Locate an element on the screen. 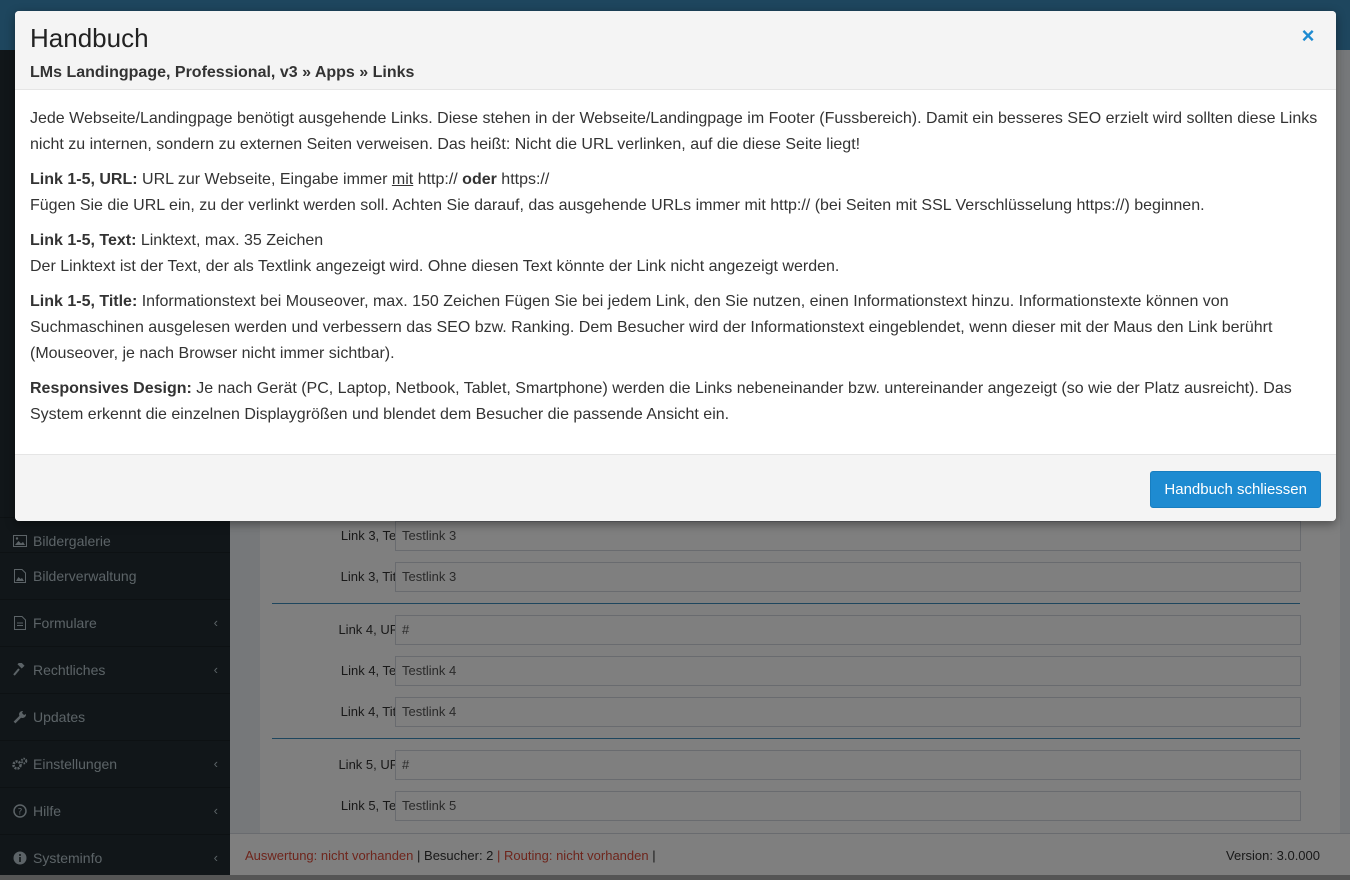 The image size is (1350, 880). breadcrumb-item: LMs Landingpage, Professional, v3 is located at coordinates (164, 72).